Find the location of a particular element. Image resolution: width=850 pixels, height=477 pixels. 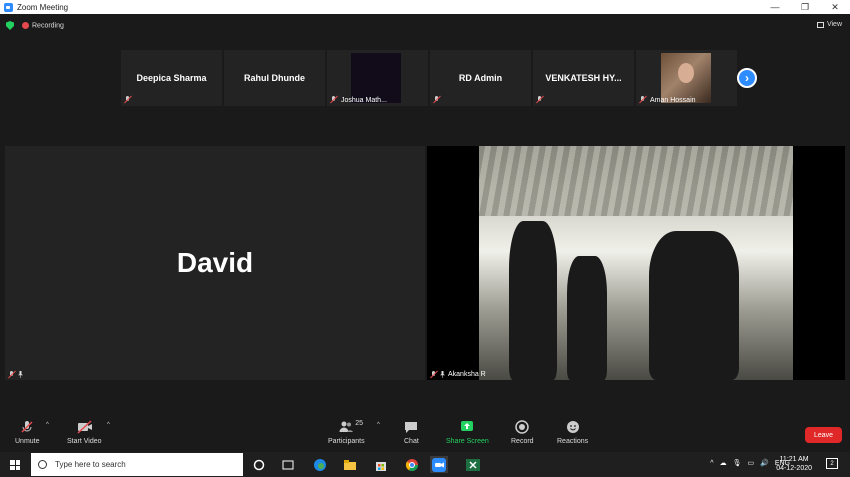

audio-options-caret: ^ is located at coordinates (47, 425).